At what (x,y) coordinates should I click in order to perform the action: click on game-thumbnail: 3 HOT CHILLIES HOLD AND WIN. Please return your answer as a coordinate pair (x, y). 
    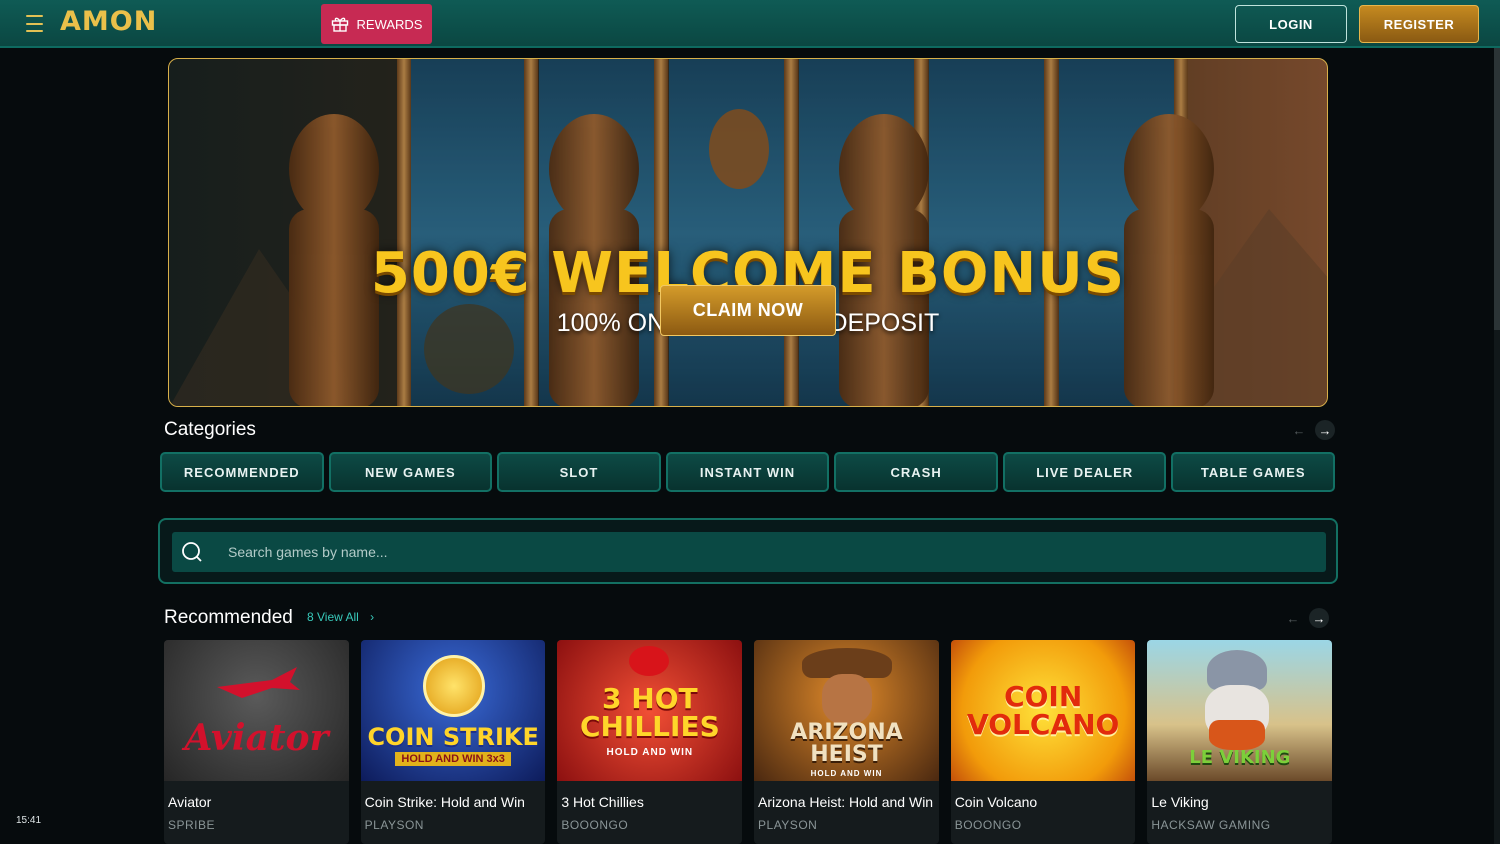
    Looking at the image, I should click on (650, 710).